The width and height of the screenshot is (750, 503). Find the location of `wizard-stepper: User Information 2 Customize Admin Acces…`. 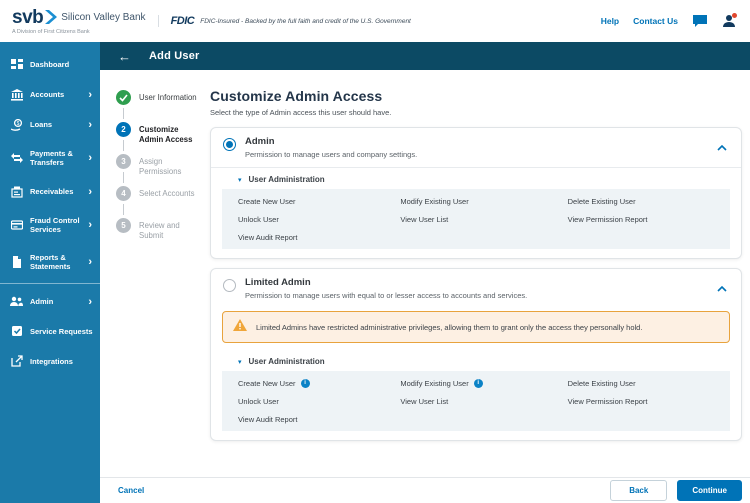

wizard-stepper: User Information 2 Customize Admin Acces… is located at coordinates (152, 273).